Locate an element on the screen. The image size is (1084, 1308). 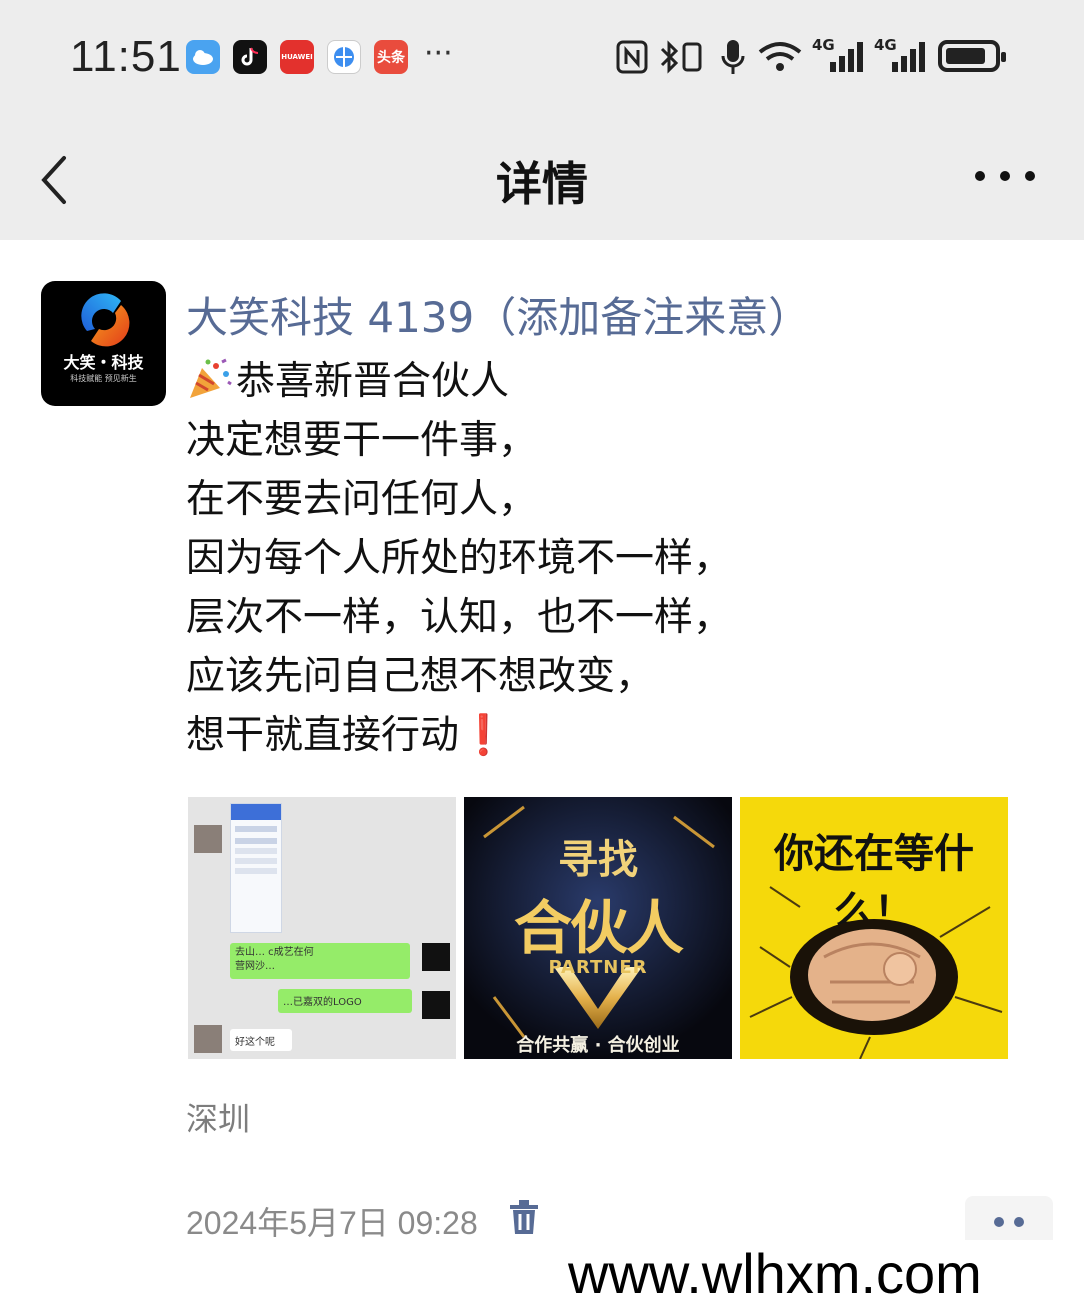
chat-bubble-received: 好这个呢 is located at coordinates (261, 1040).